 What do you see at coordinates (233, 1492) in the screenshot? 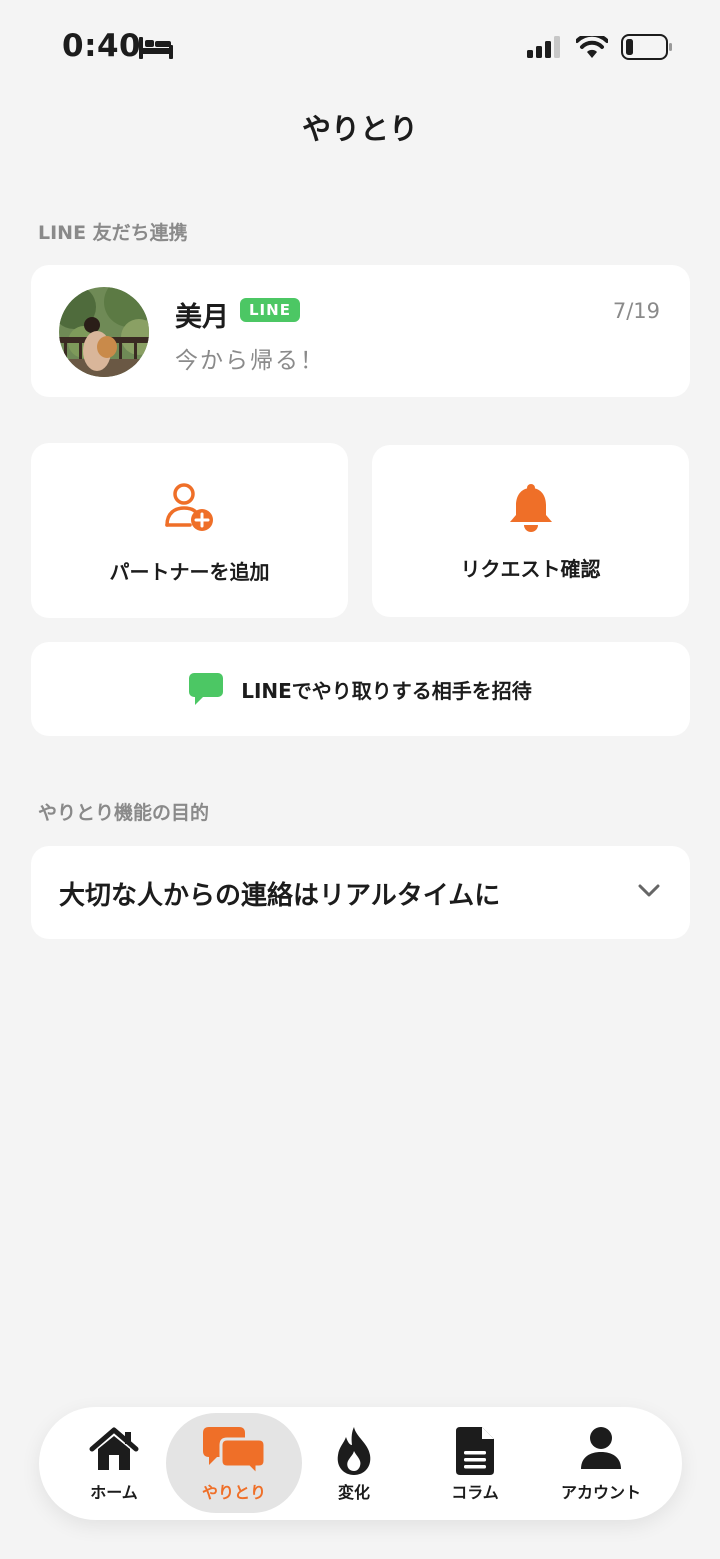
I see `tab-yaritori-label: やりとり` at bounding box center [233, 1492].